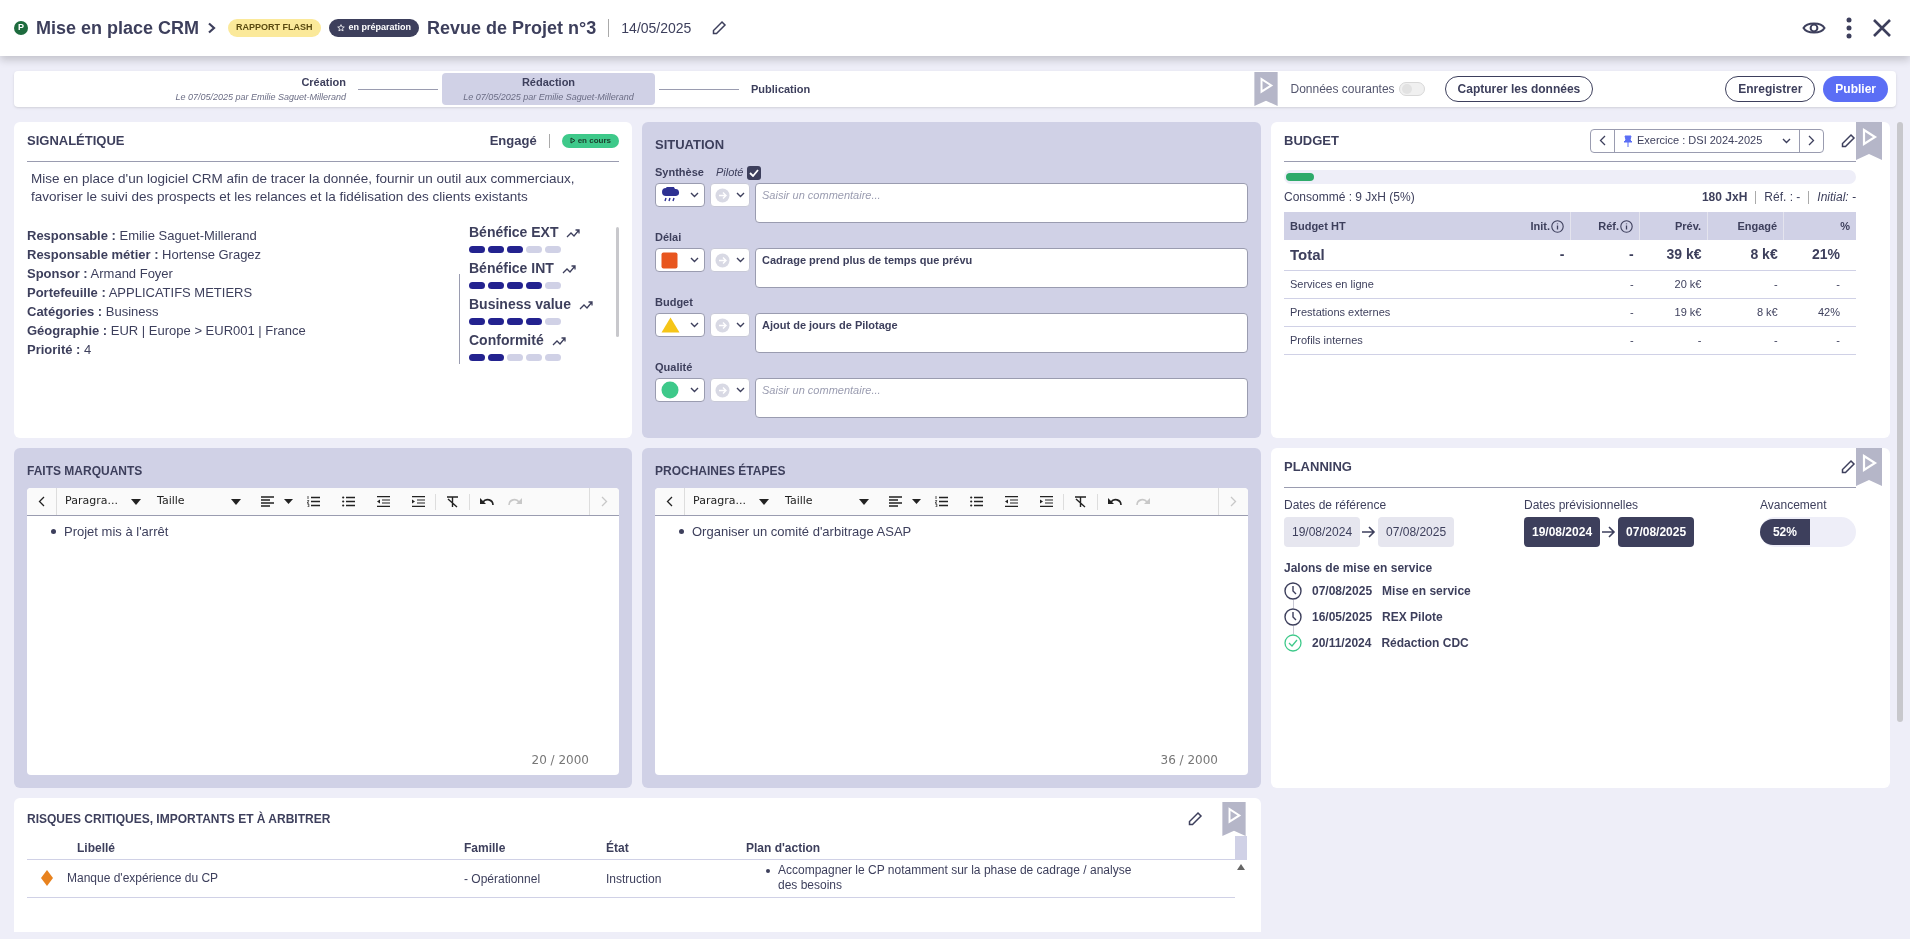 This screenshot has width=1910, height=939. What do you see at coordinates (955, 878) in the screenshot?
I see `table-cell-text: Accompagner le CP notamment sur la phase de cadrage / analyse des besoins` at bounding box center [955, 878].